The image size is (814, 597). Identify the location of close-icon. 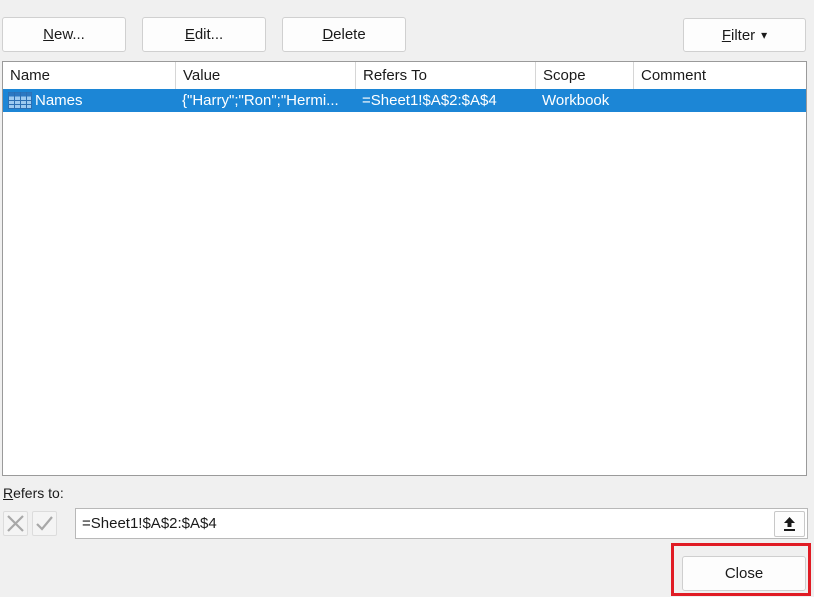
(15, 523).